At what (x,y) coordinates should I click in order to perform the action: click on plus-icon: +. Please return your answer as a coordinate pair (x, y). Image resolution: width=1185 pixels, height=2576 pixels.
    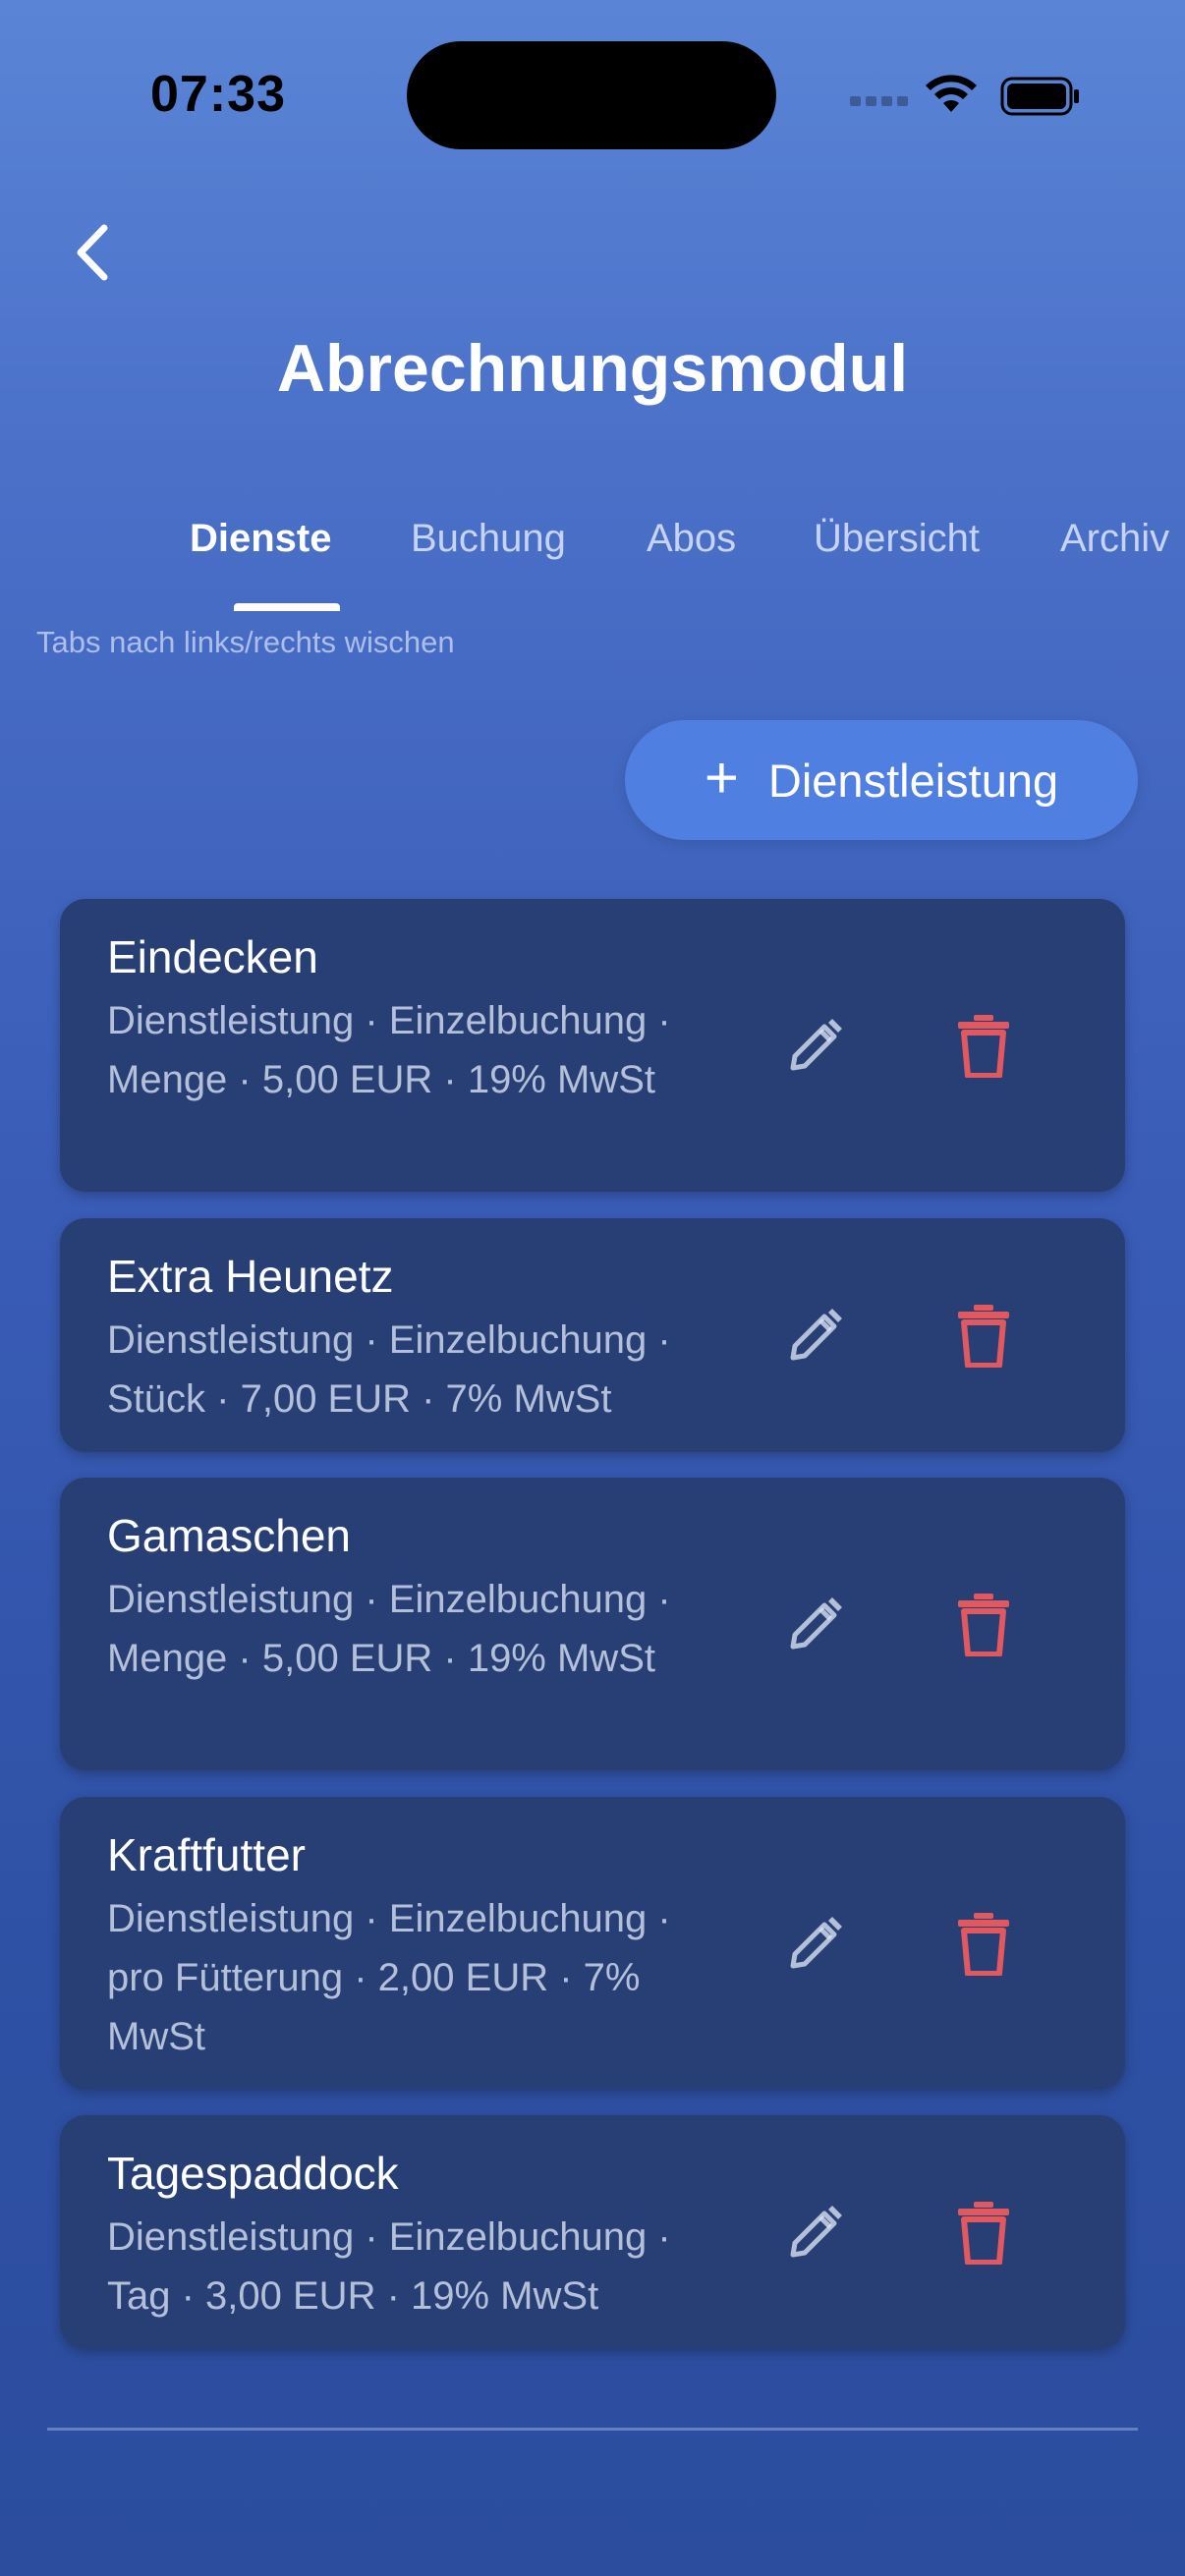
    Looking at the image, I should click on (722, 777).